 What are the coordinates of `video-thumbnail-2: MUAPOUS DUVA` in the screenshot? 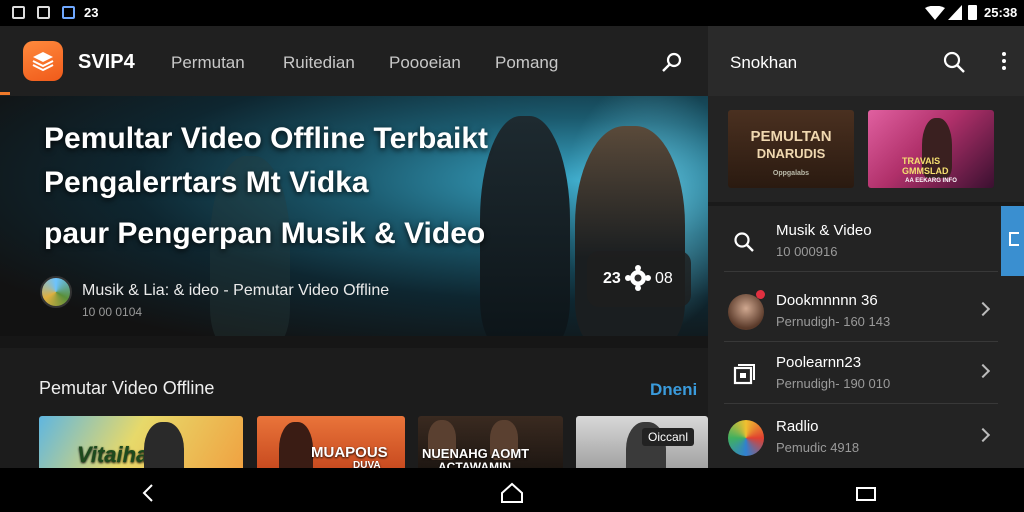 It's located at (331, 442).